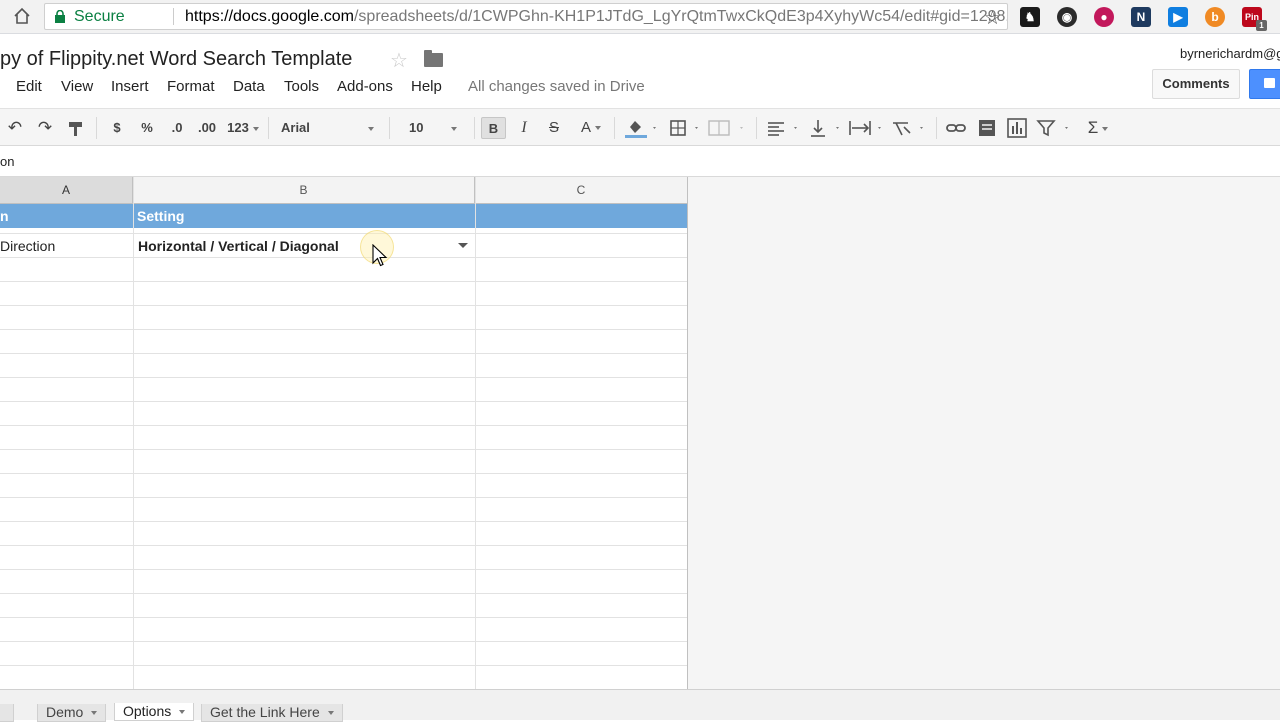 The width and height of the screenshot is (1280, 722). Describe the element at coordinates (640, 161) in the screenshot. I see `formula-bar: on` at that location.